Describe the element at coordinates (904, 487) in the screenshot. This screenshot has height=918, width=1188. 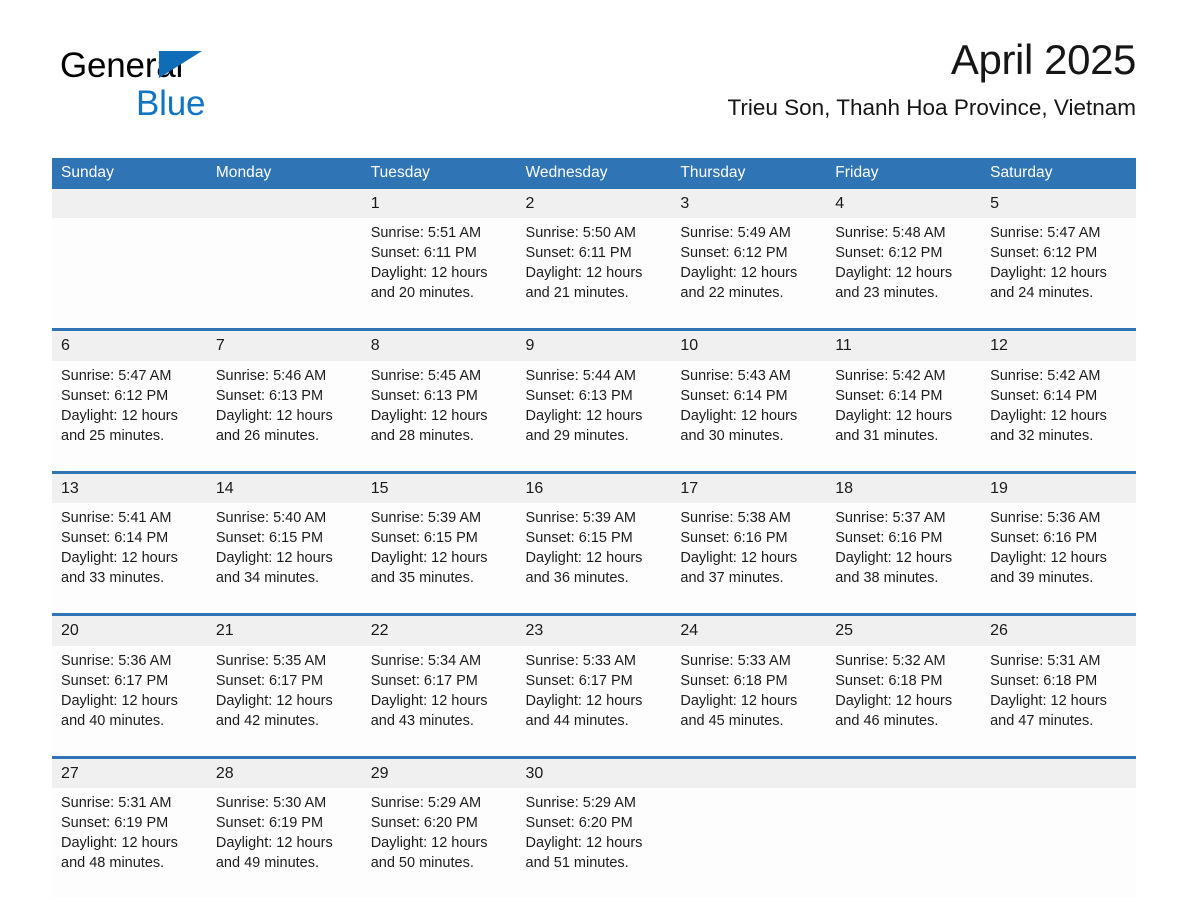
I see `day-number-cell: 18` at that location.